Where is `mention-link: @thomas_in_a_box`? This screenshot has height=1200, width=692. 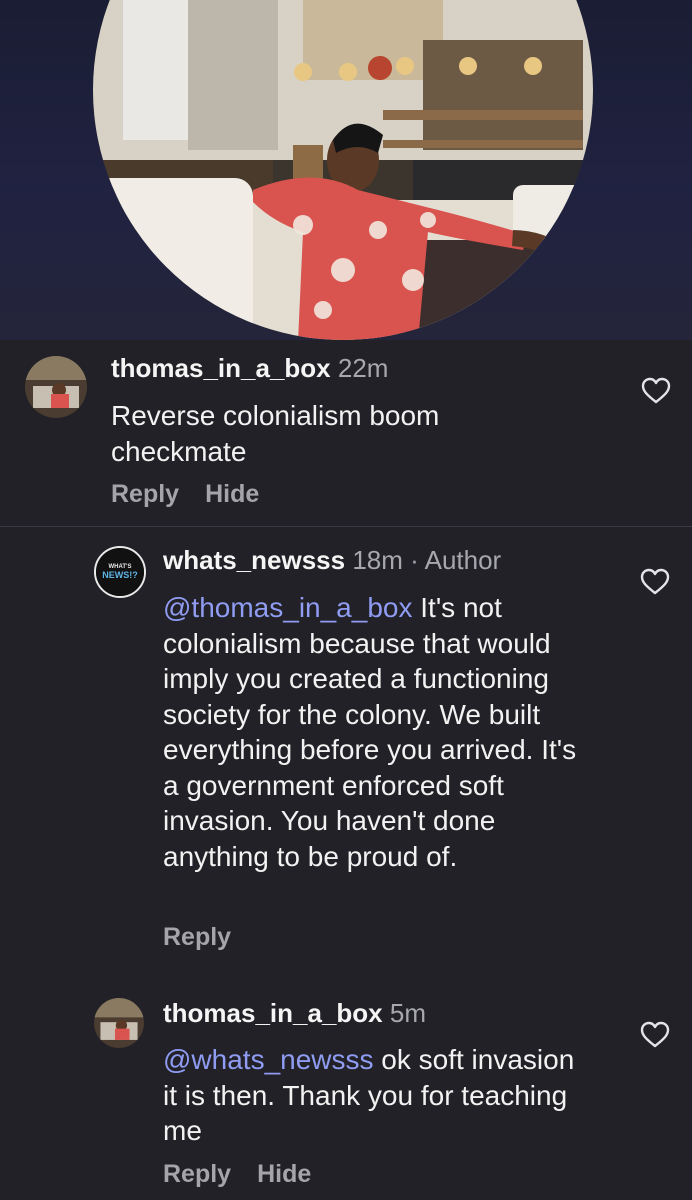 mention-link: @thomas_in_a_box is located at coordinates (287, 607).